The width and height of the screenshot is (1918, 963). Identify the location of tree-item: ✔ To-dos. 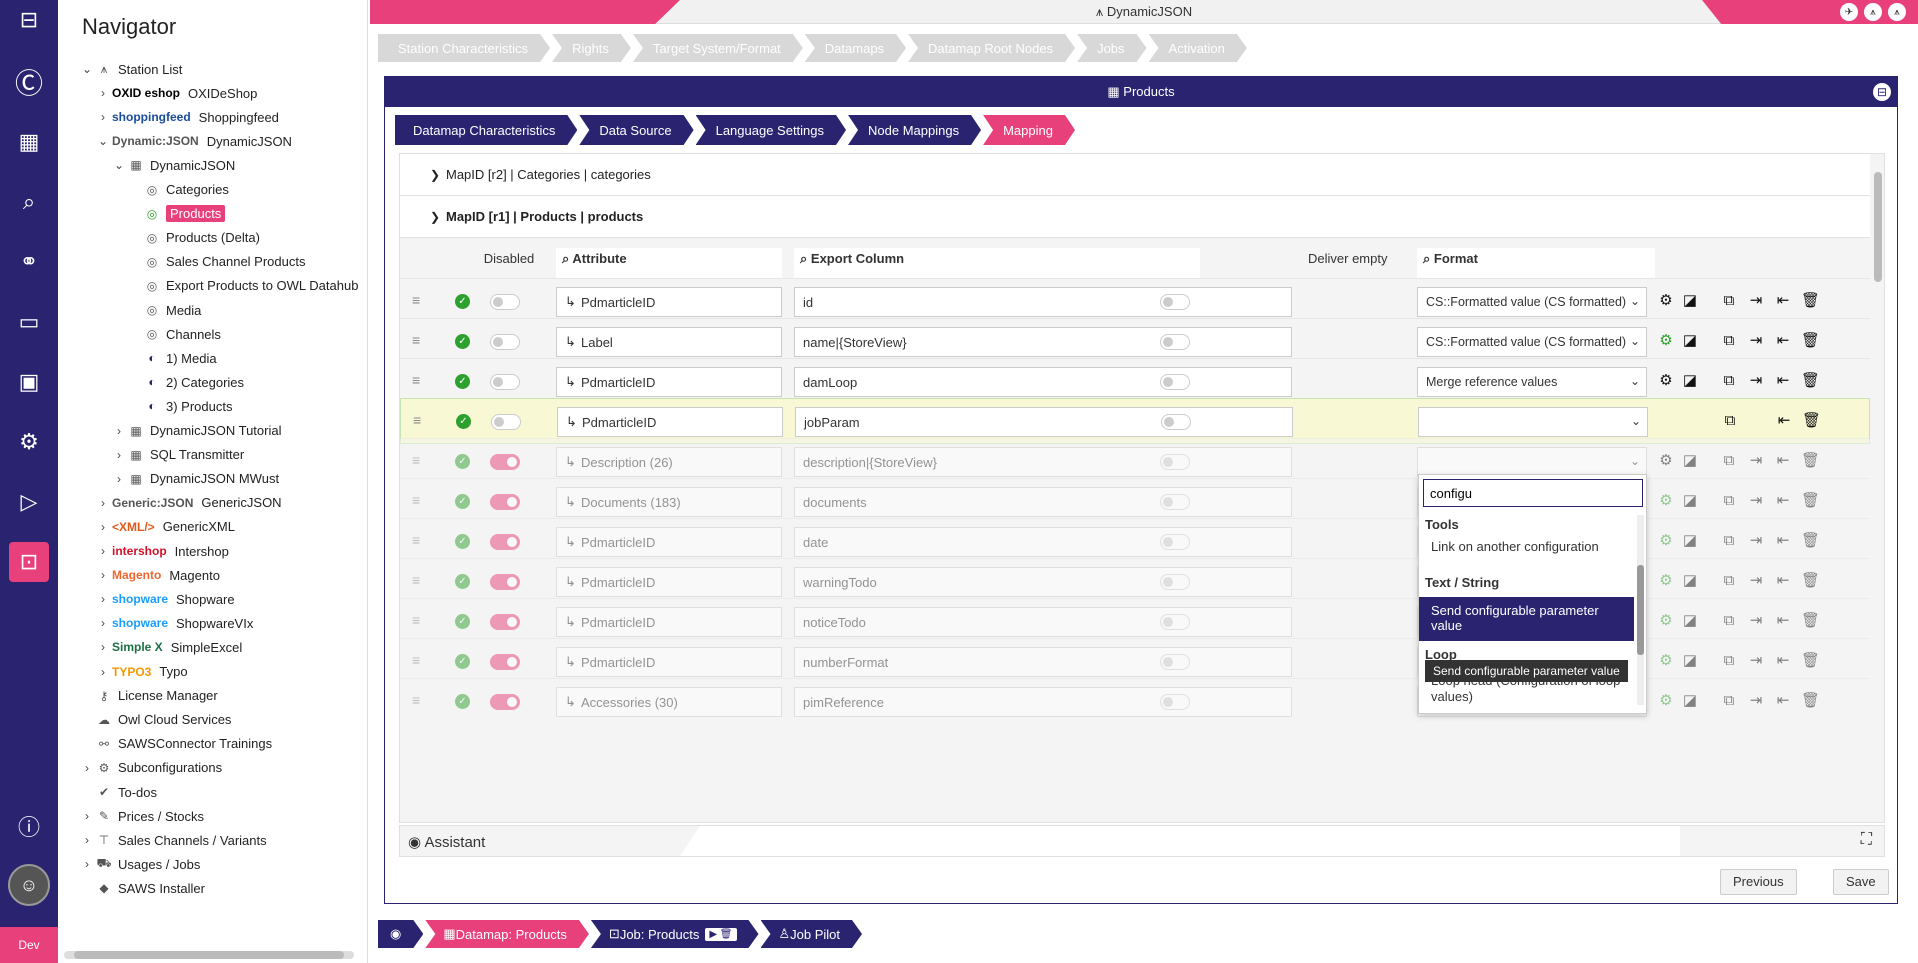
(118, 792).